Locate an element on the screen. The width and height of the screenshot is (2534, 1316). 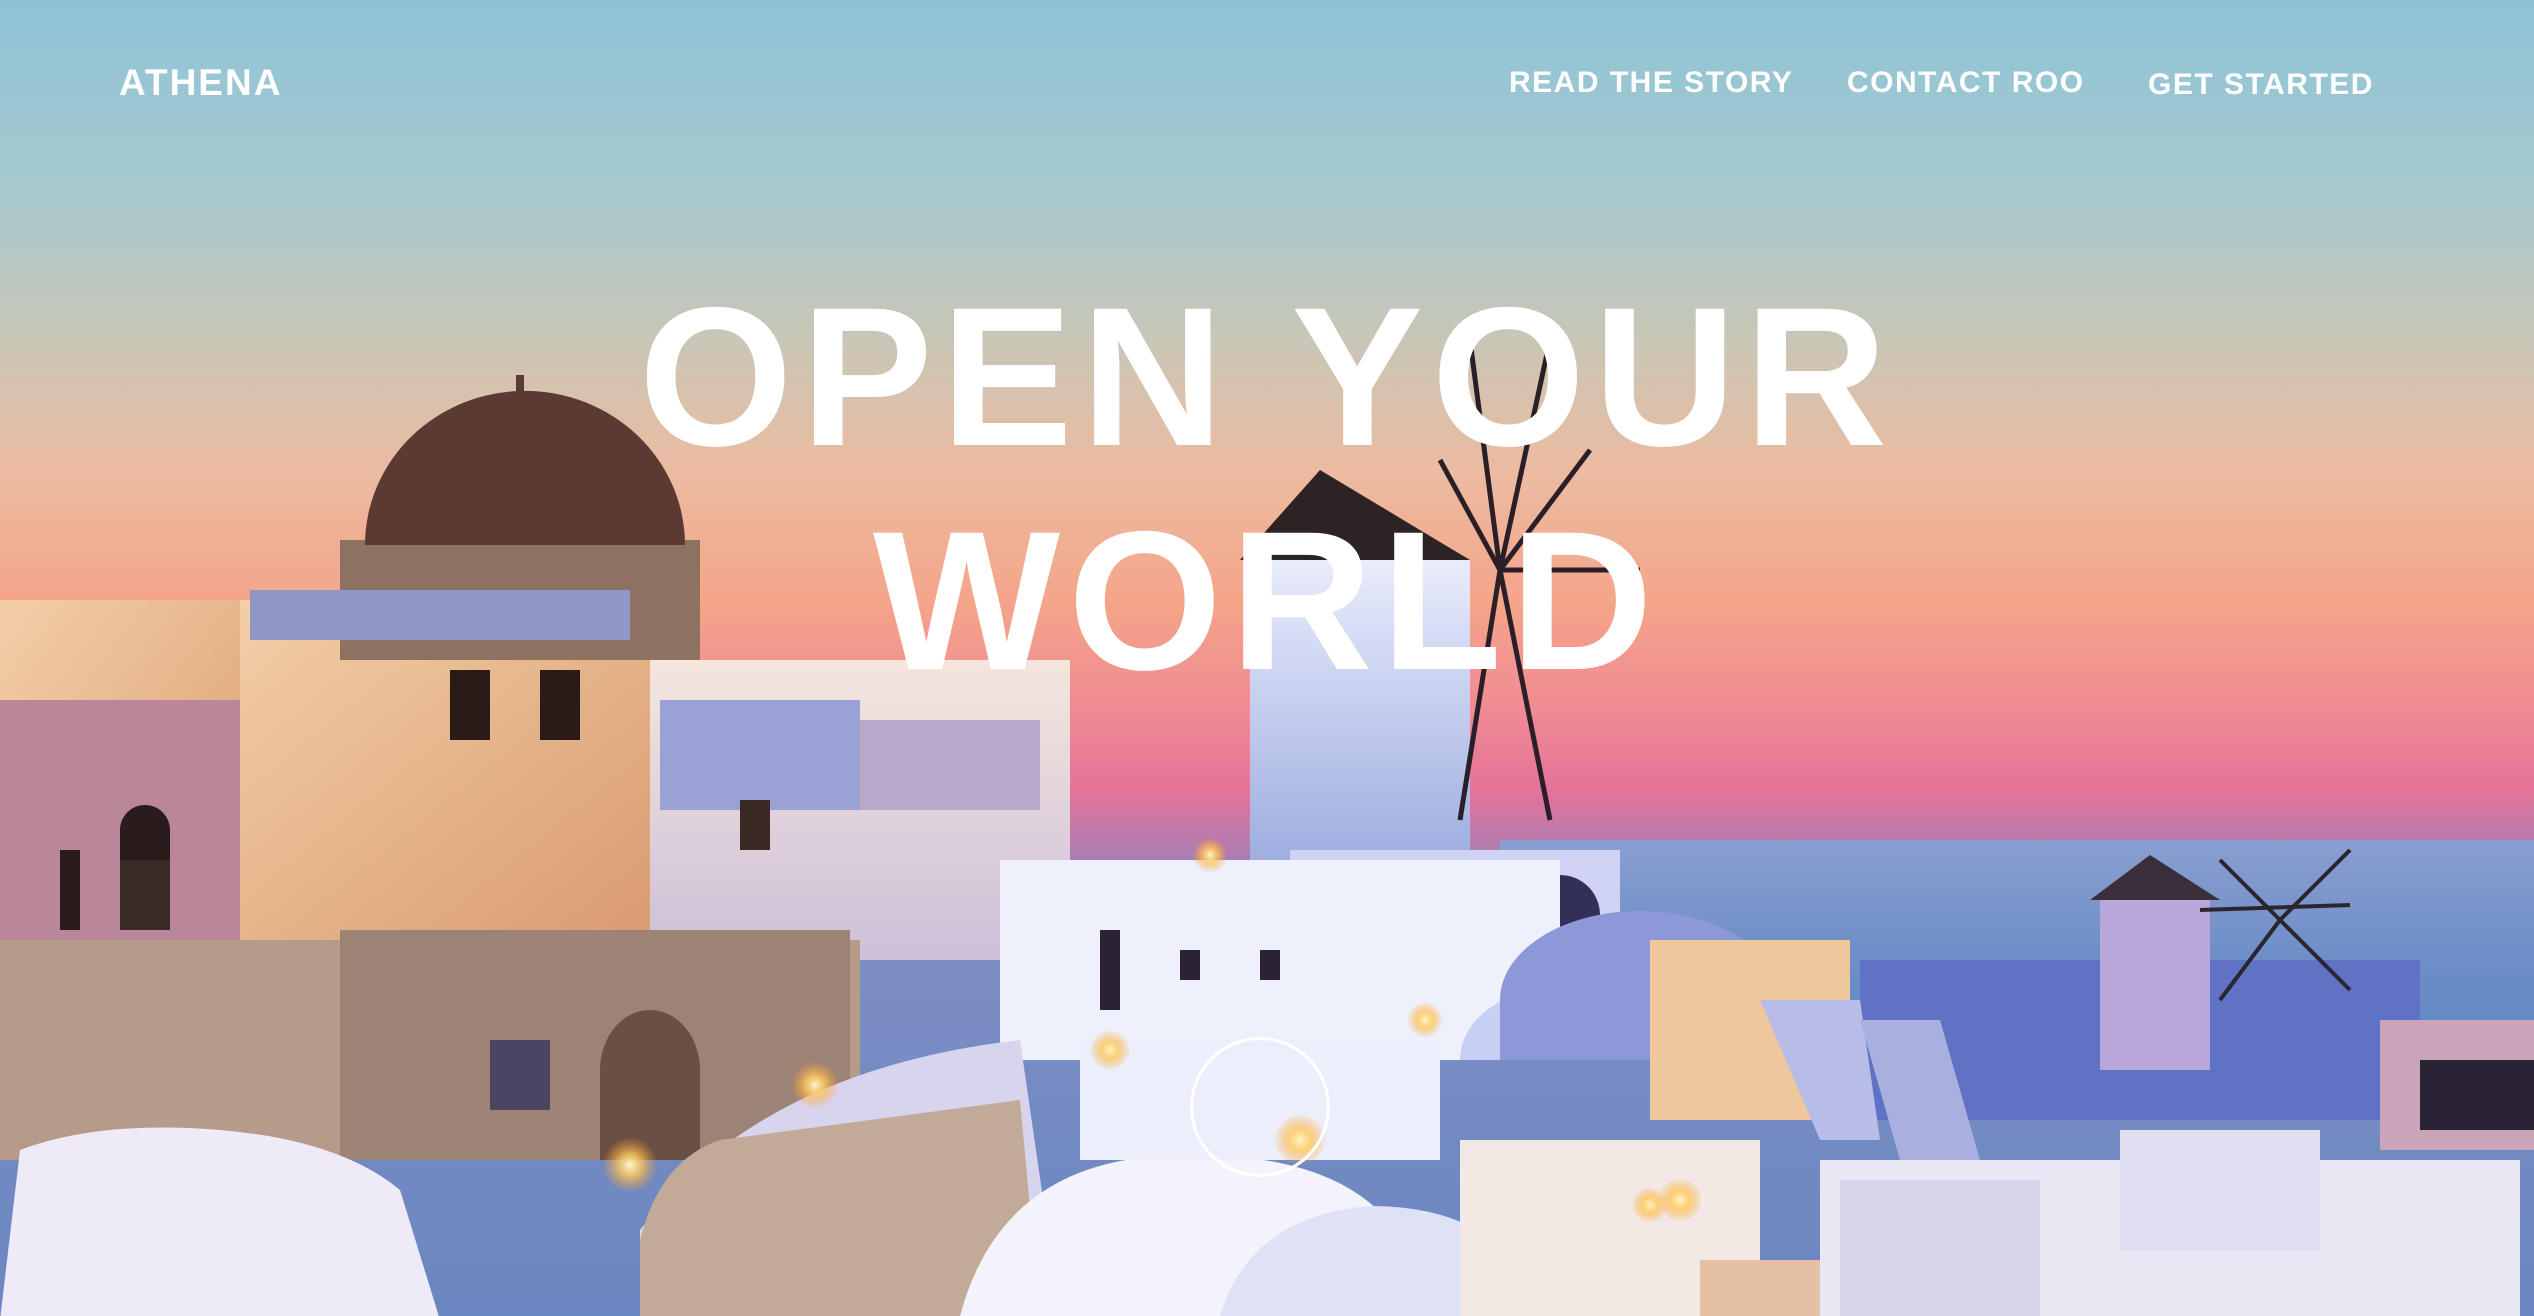
scroll-circle-icon is located at coordinates (1260, 1107).